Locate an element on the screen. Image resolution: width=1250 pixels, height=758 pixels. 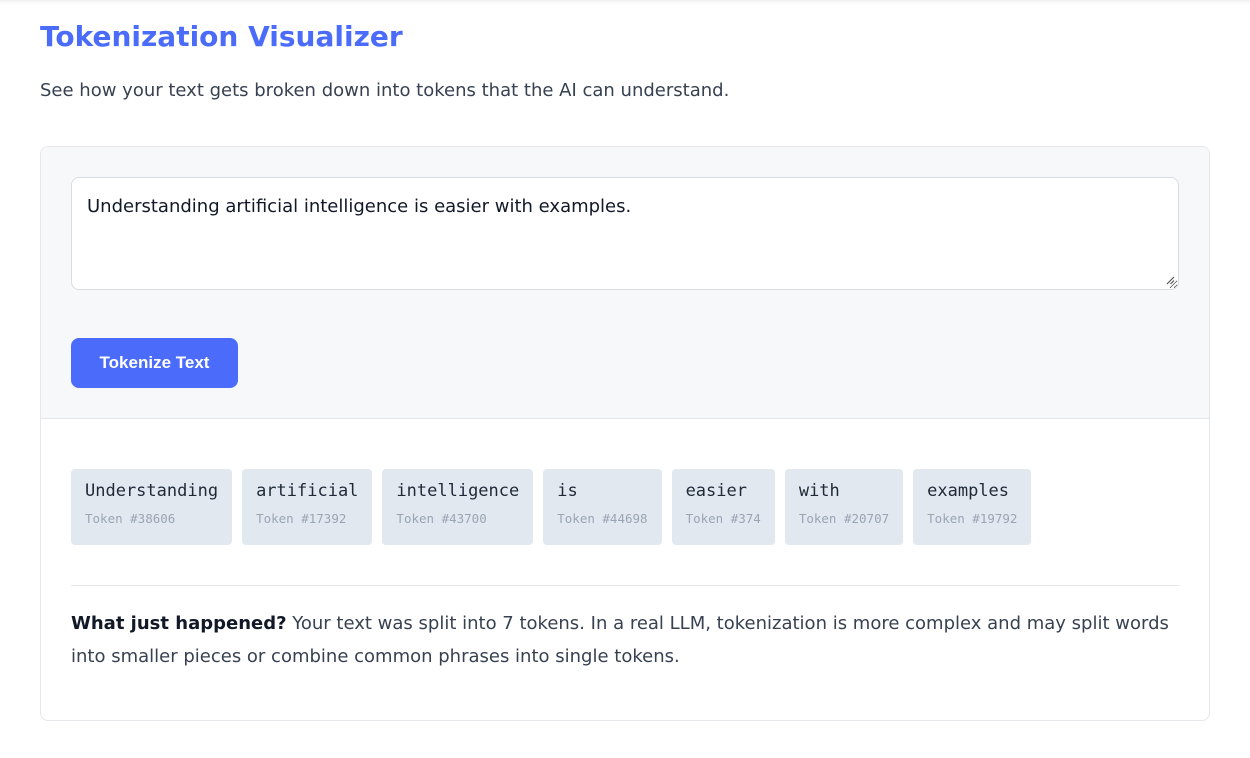
token-text: artificial is located at coordinates (307, 491).